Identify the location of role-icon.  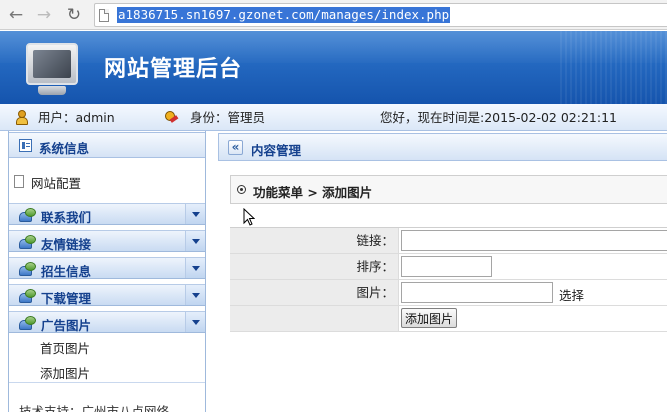
(171, 117).